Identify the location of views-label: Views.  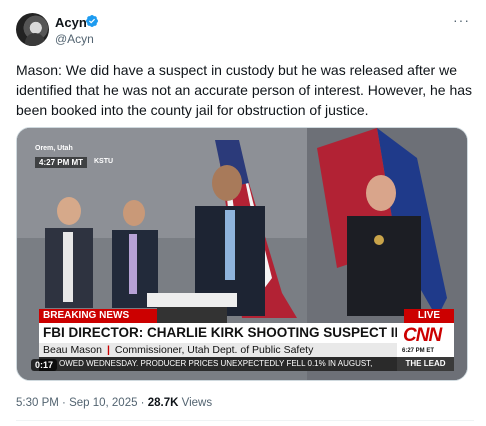
(195, 403).